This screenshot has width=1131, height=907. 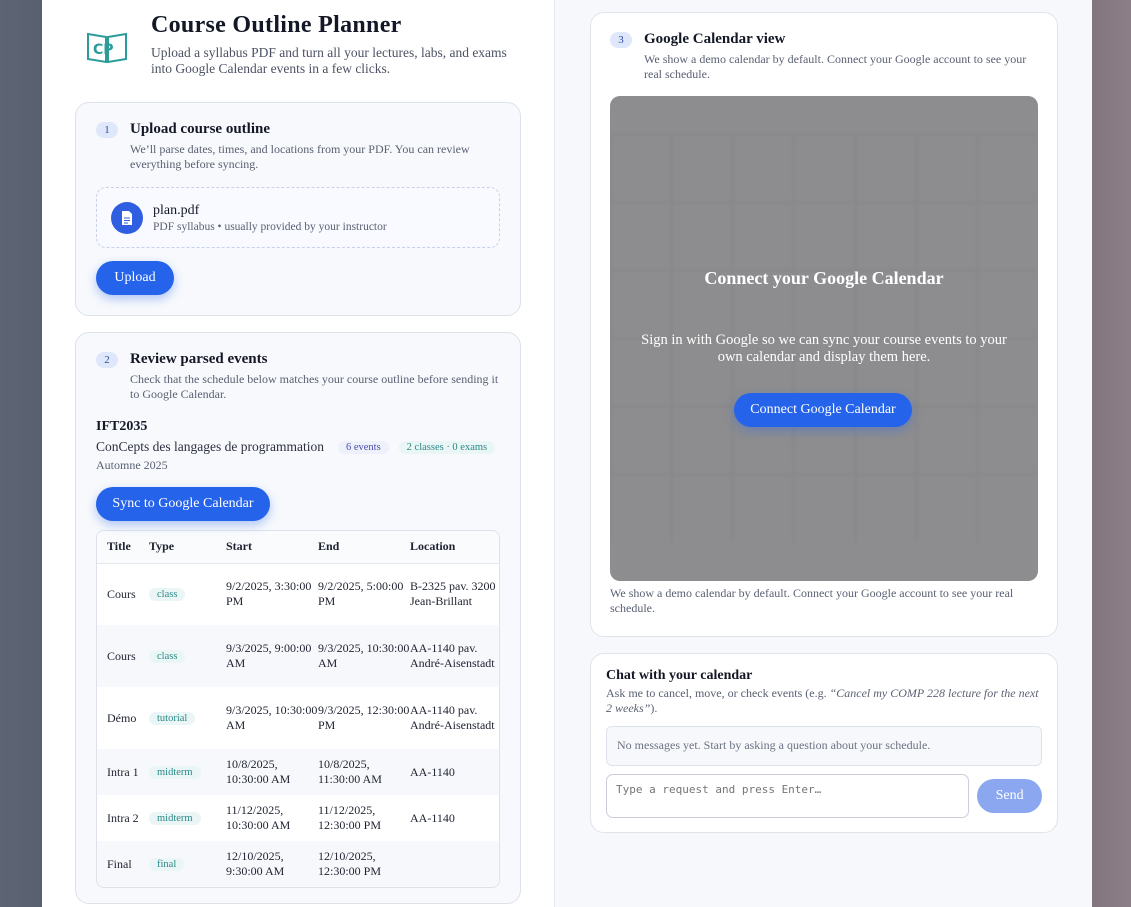 I want to click on logo-icon: CP, so click(x=107, y=47).